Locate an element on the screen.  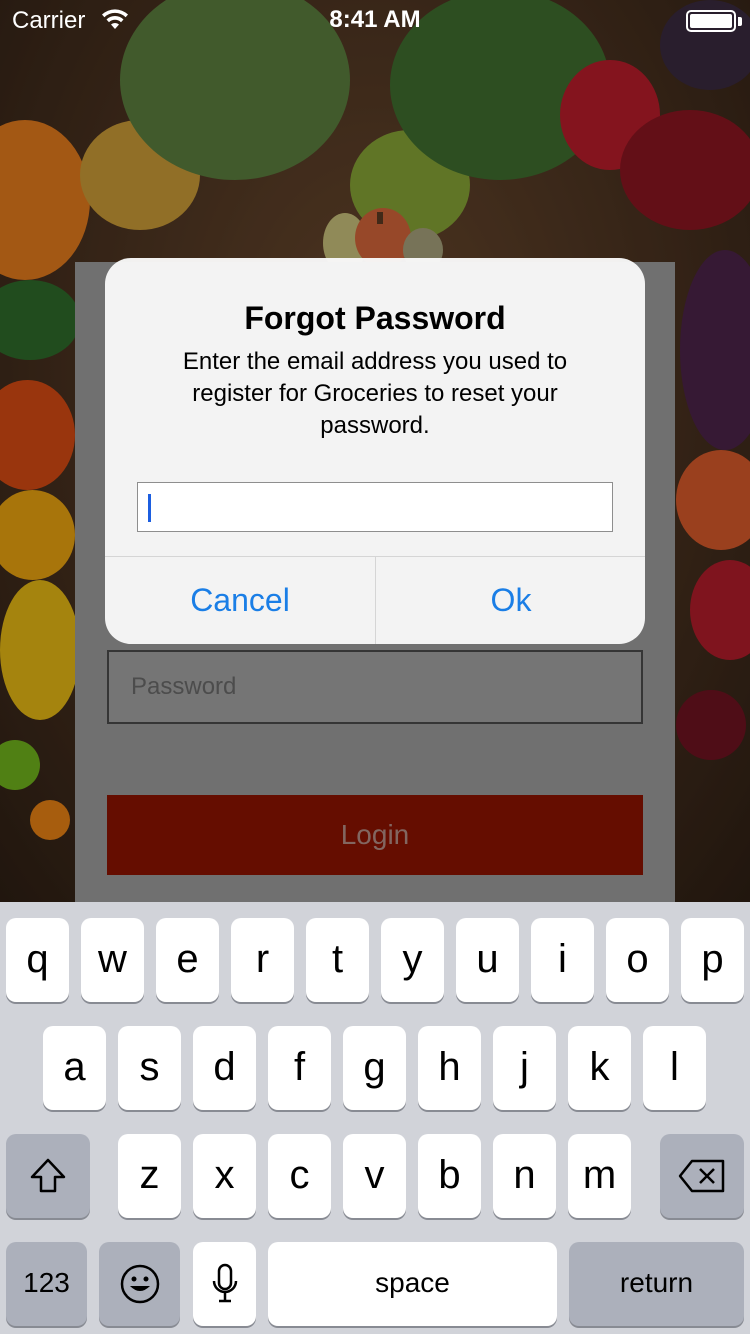
key-q: q is located at coordinates (37, 960).